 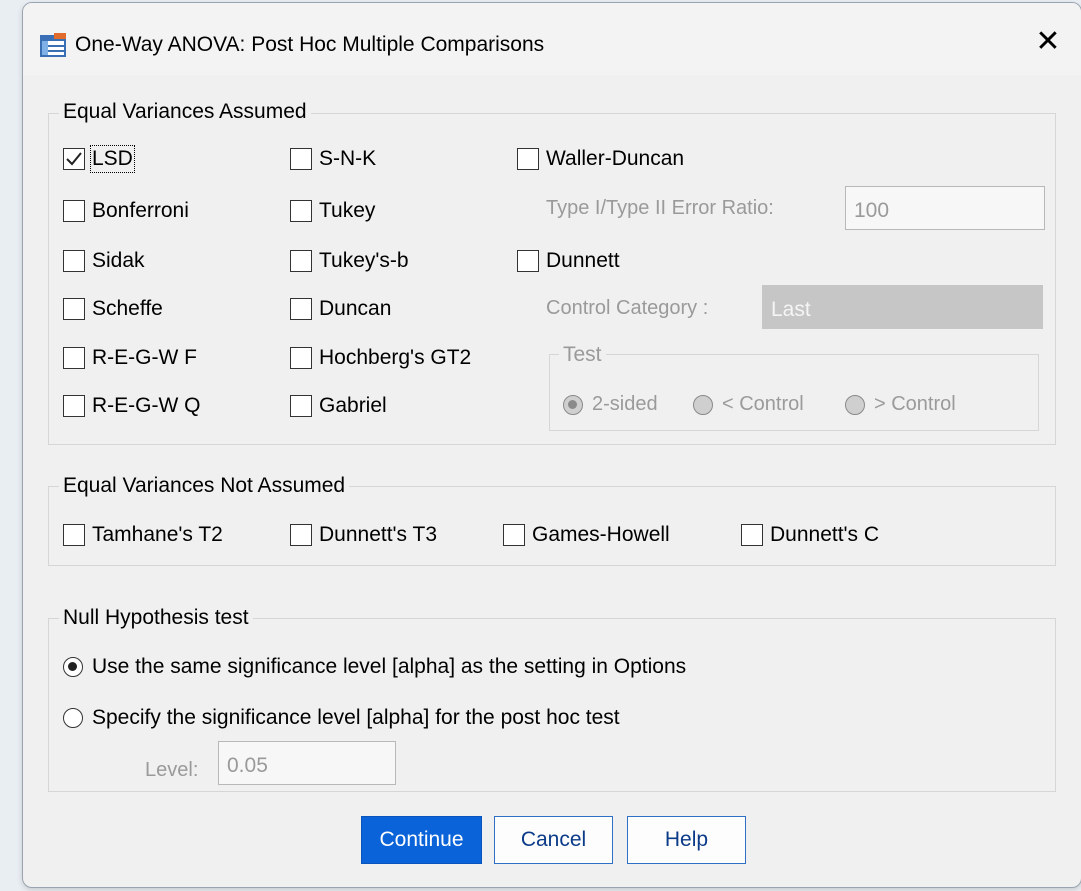 I want to click on snk-checkbox: S-N-K, so click(x=333, y=159).